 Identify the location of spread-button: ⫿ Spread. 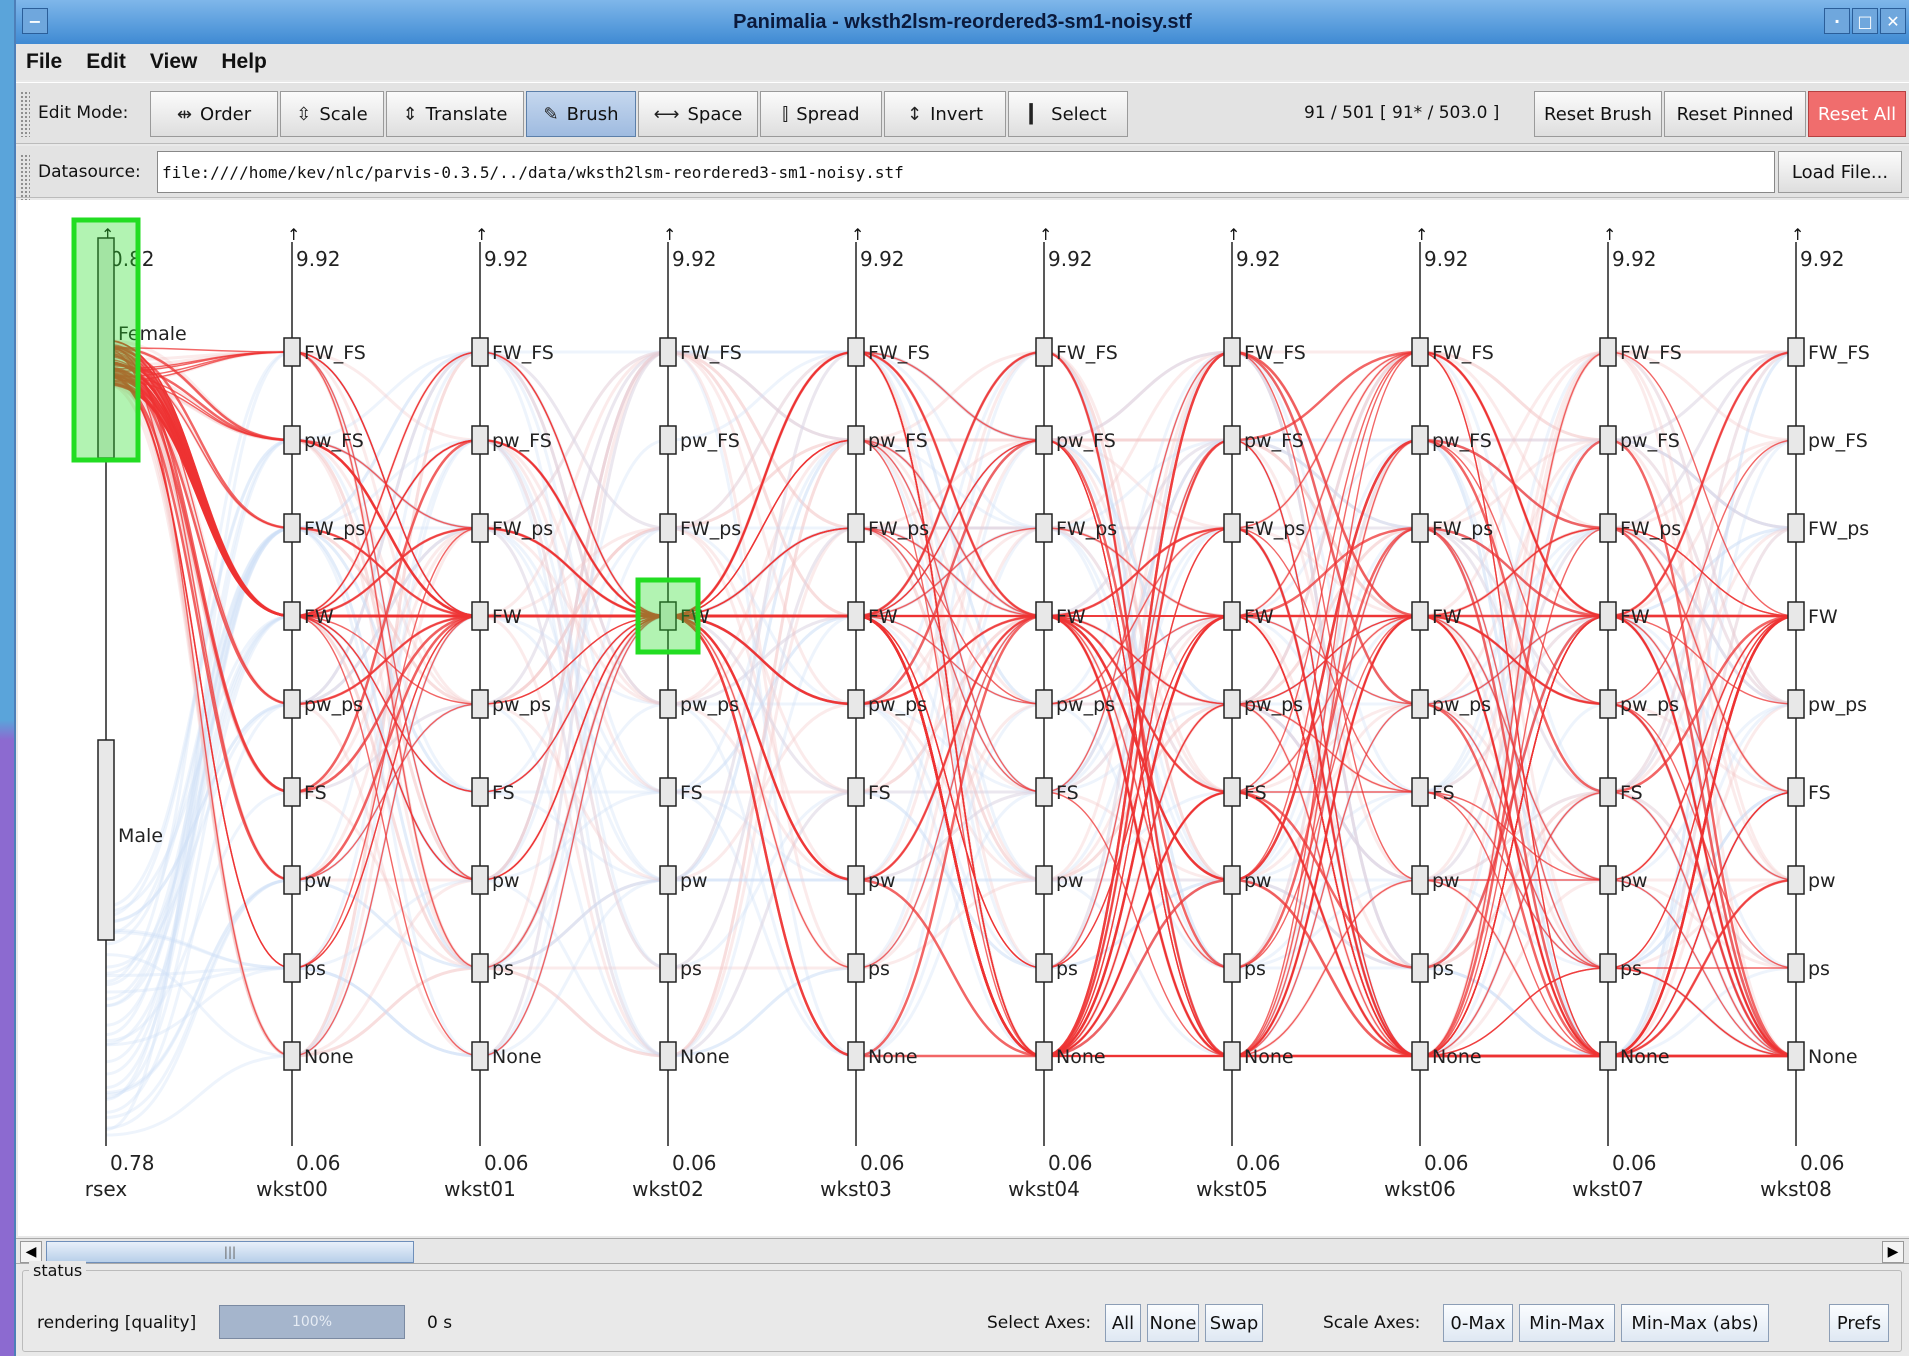
(821, 114).